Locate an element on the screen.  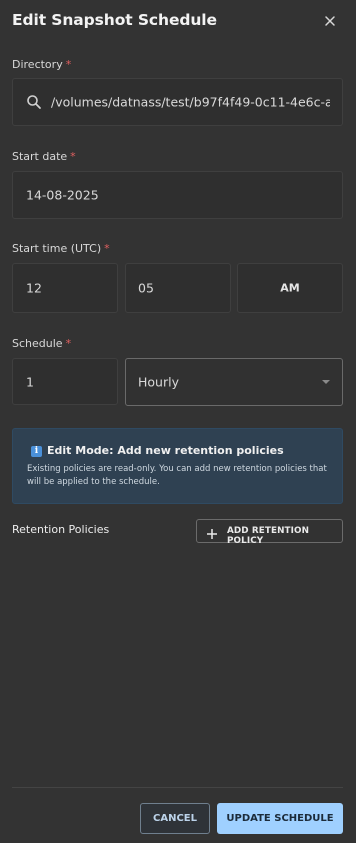
add-retention-policy-label: ADD RETENTION POLICY is located at coordinates (268, 536).